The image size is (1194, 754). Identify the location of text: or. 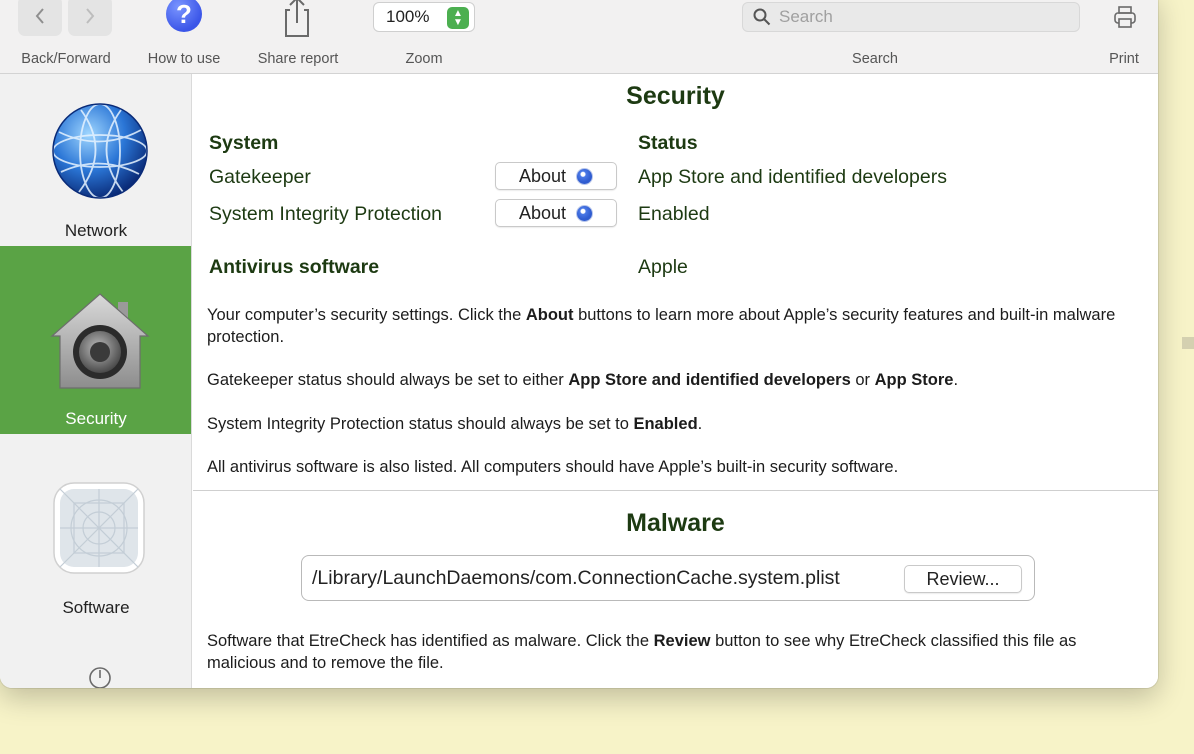
(862, 380).